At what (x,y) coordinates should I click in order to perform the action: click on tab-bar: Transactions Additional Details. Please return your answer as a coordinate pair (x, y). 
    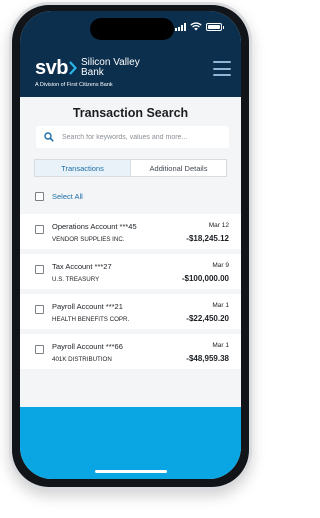
    Looking at the image, I should click on (130, 168).